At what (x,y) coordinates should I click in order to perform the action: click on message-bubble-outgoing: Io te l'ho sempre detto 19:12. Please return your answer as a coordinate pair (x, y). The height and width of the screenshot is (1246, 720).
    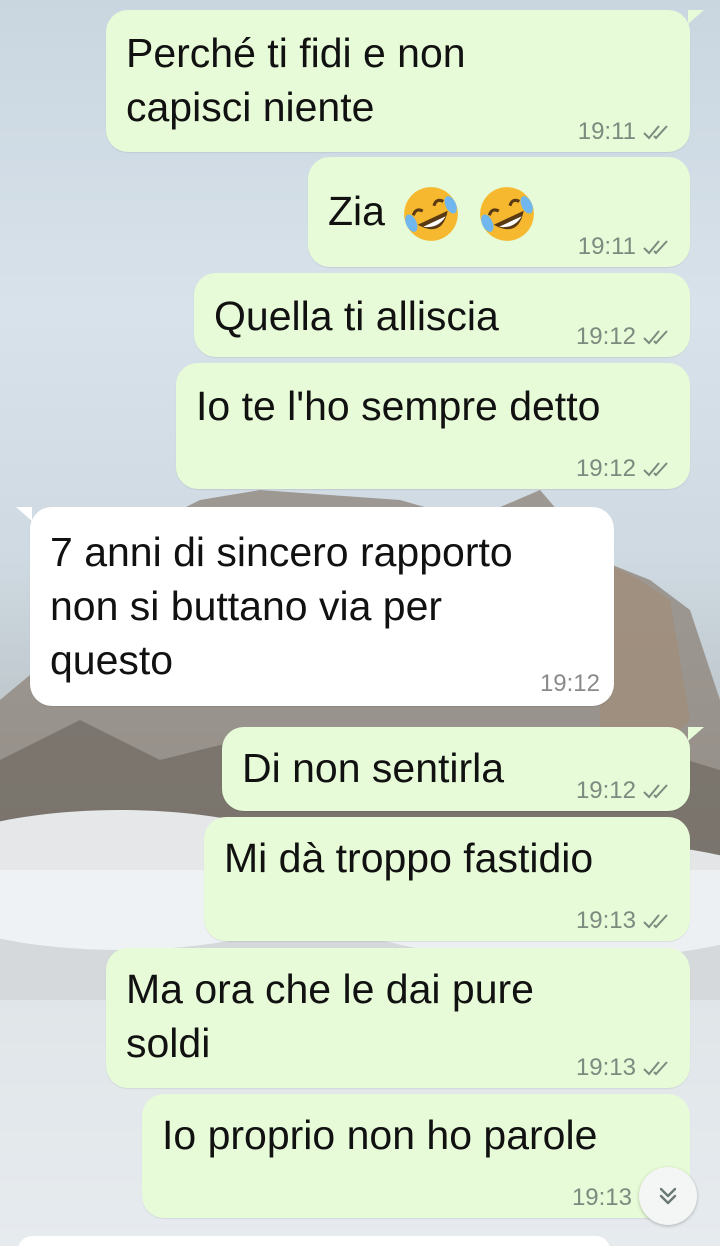
    Looking at the image, I should click on (433, 426).